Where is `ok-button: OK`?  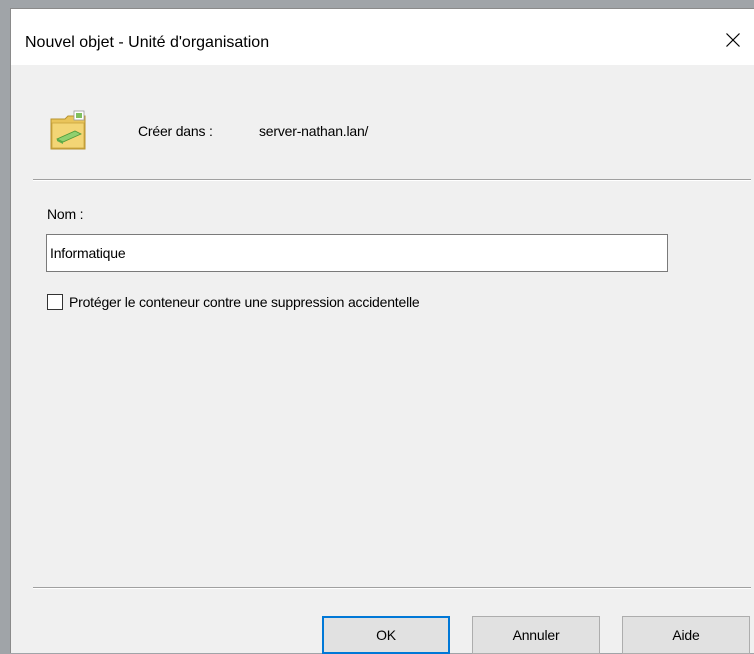 ok-button: OK is located at coordinates (386, 635).